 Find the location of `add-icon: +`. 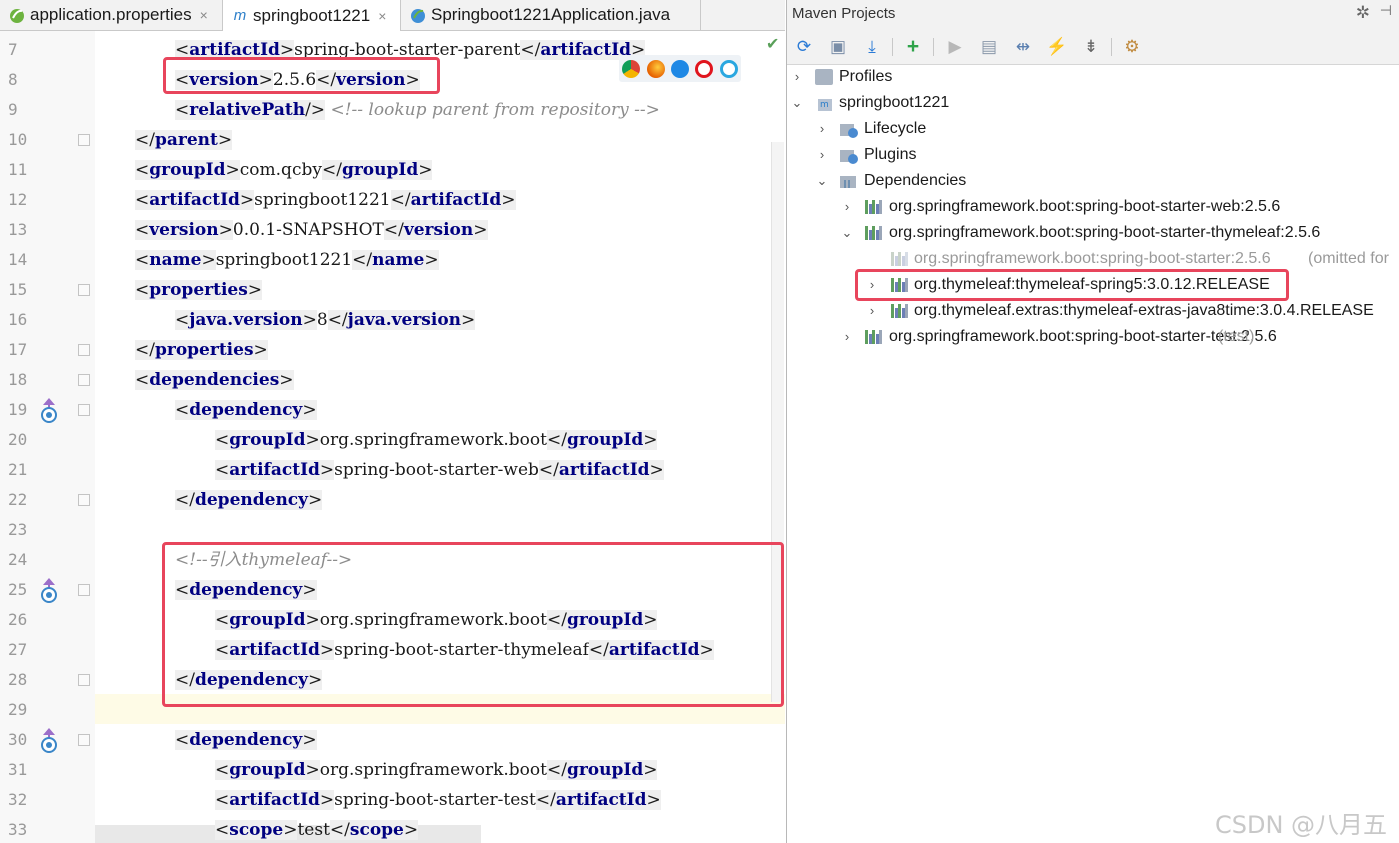

add-icon: + is located at coordinates (913, 46).